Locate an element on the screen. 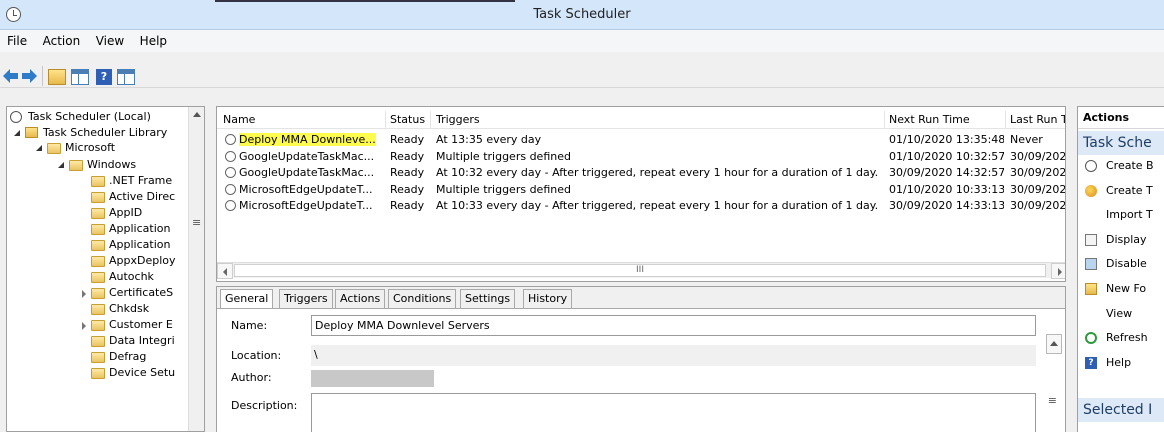 Image resolution: width=1164 pixels, height=432 pixels. menu-file: File is located at coordinates (17, 41).